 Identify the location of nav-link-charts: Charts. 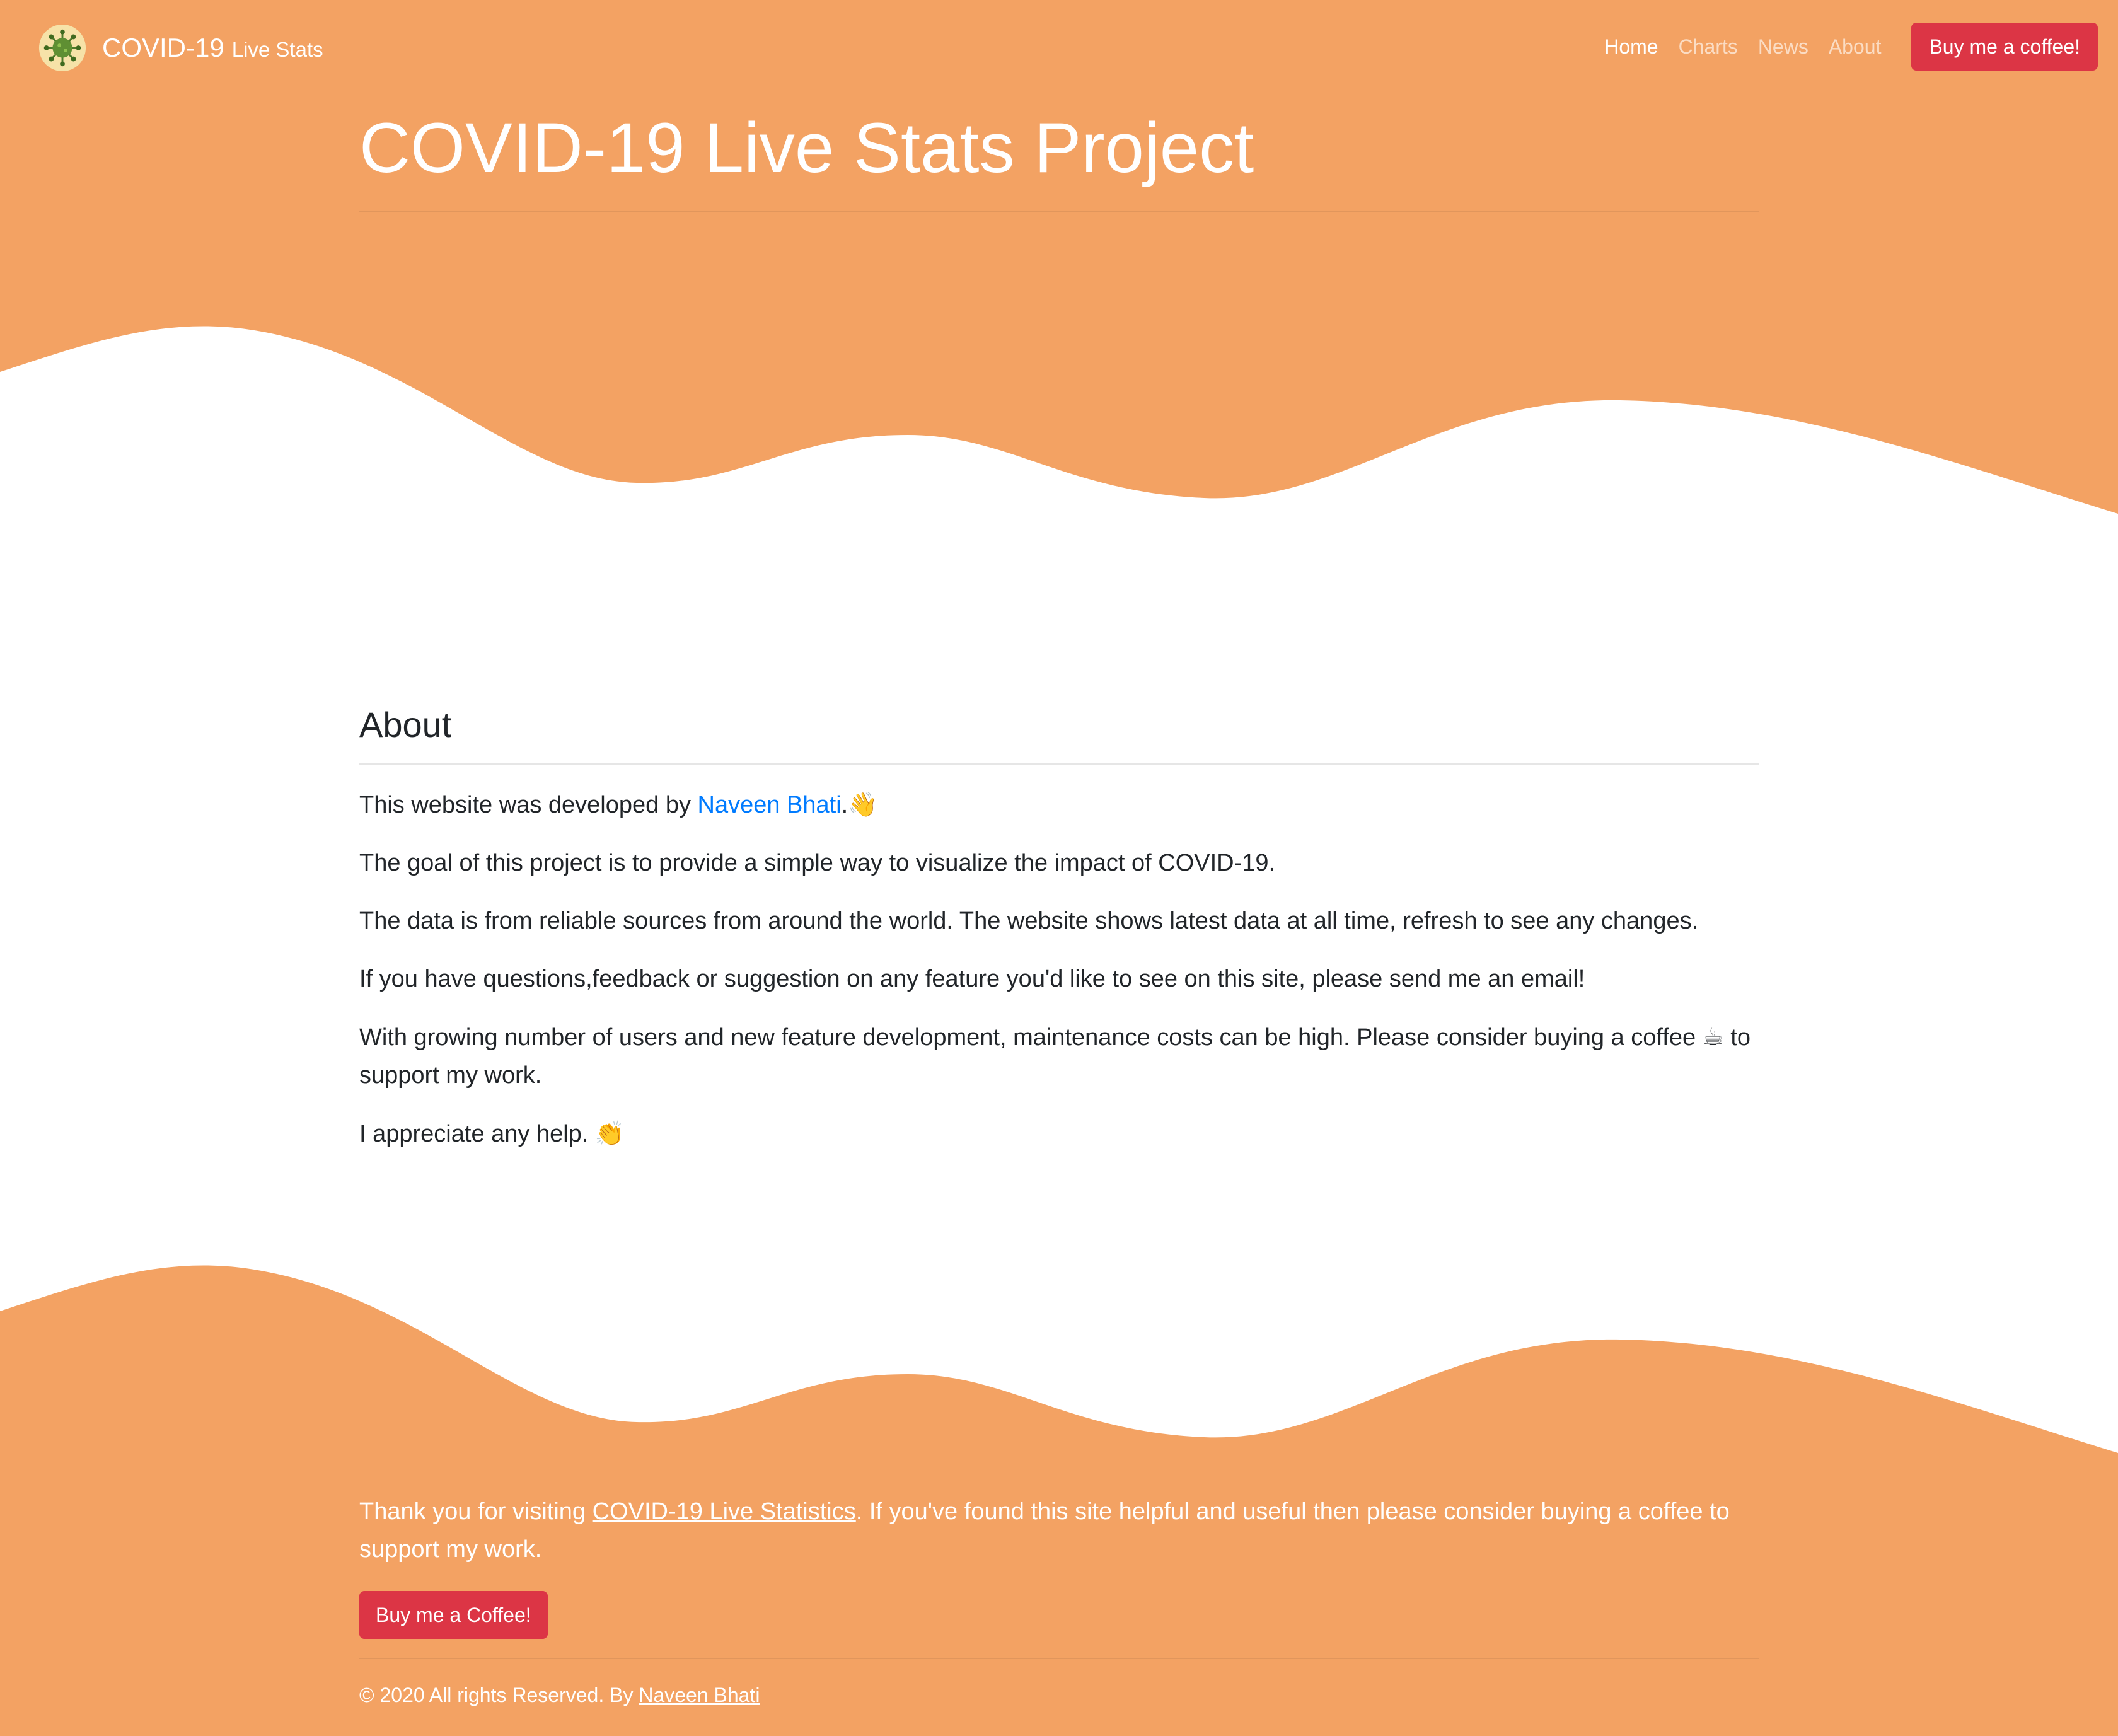
(1708, 47).